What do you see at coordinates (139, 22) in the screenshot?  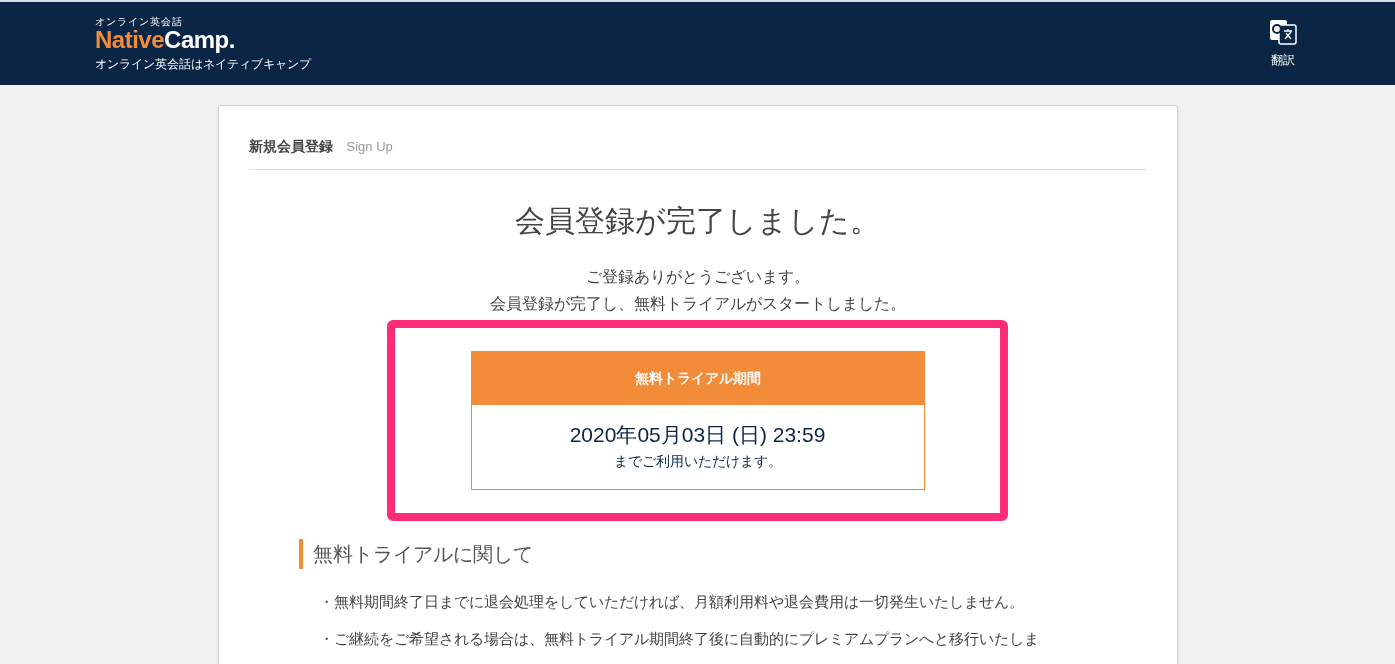 I see `logo-caption: オンライン英会話` at bounding box center [139, 22].